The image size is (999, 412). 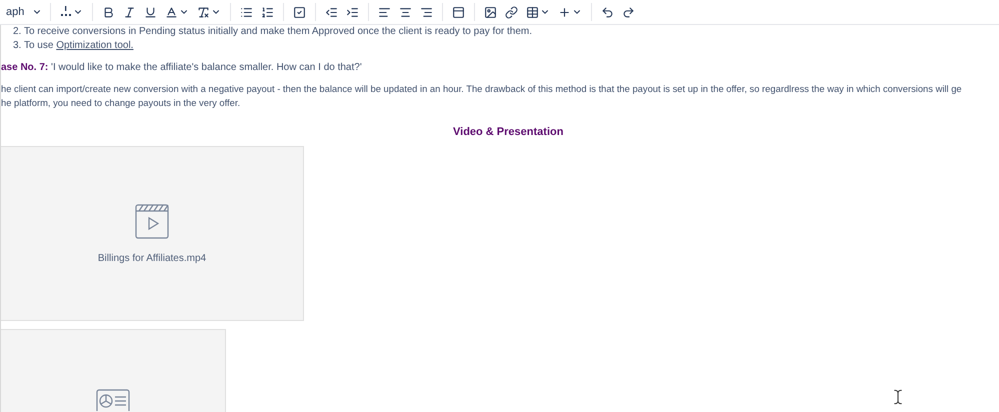 I want to click on optimization-link: Optimization tool., so click(x=95, y=45).